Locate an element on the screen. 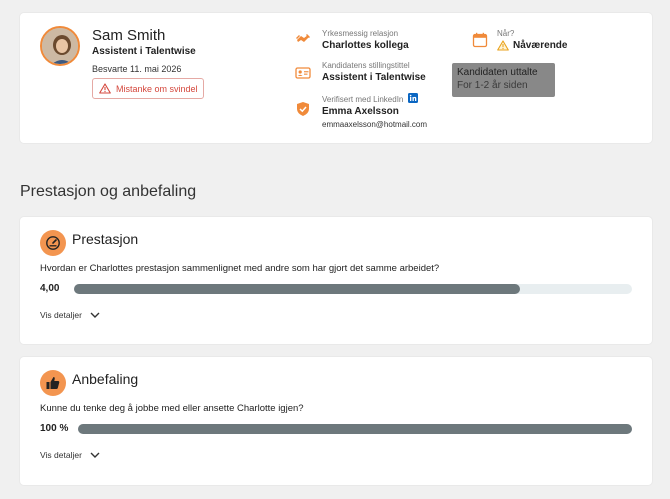 Image resolution: width=670 pixels, height=499 pixels. recommendation-bar-fill is located at coordinates (355, 429).